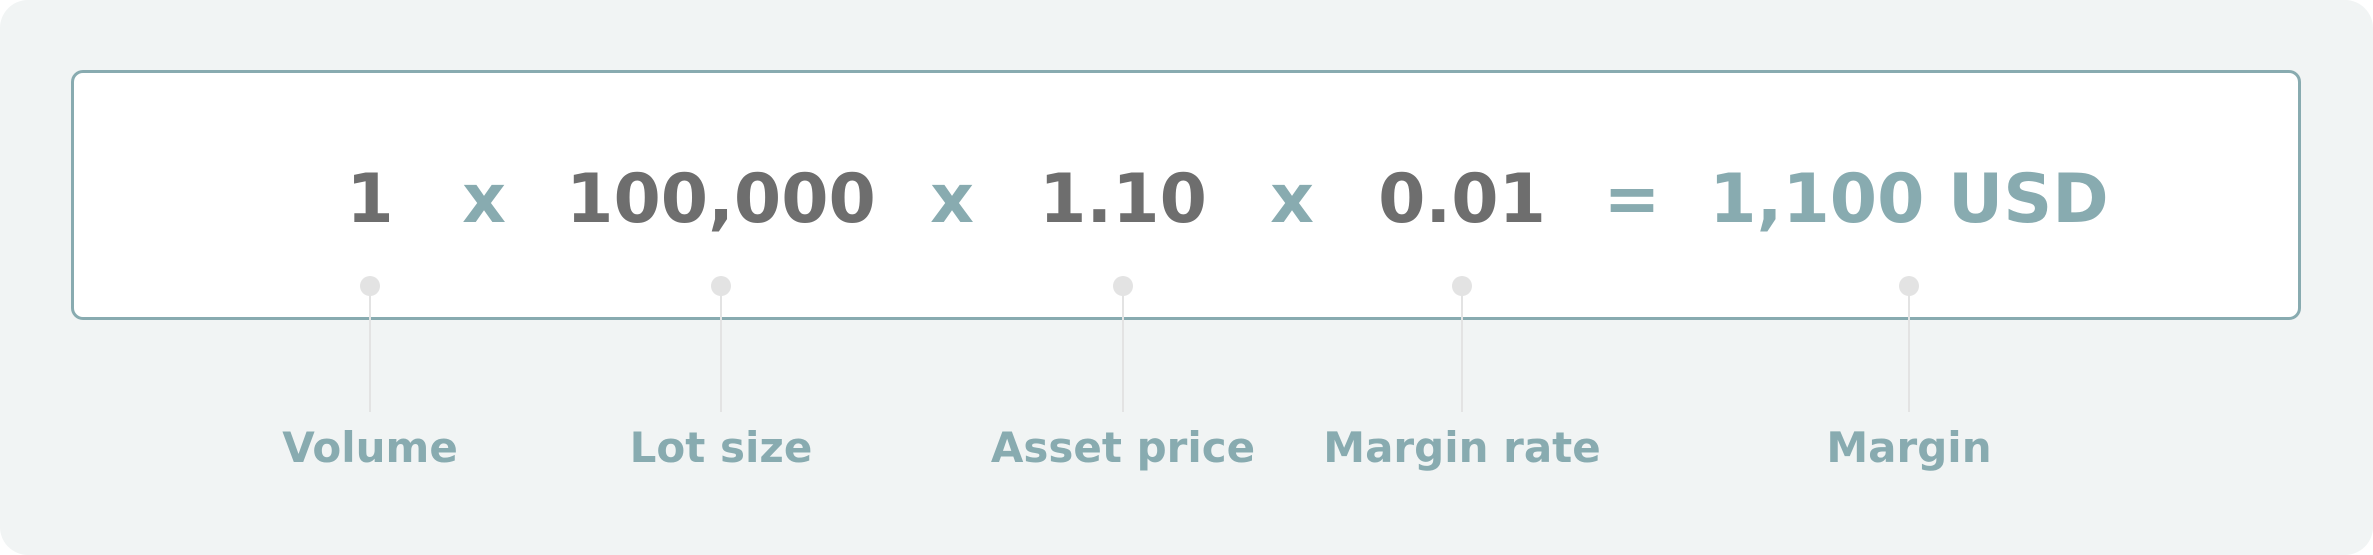 The image size is (2373, 555). I want to click on equals-operator: =, so click(1632, 199).